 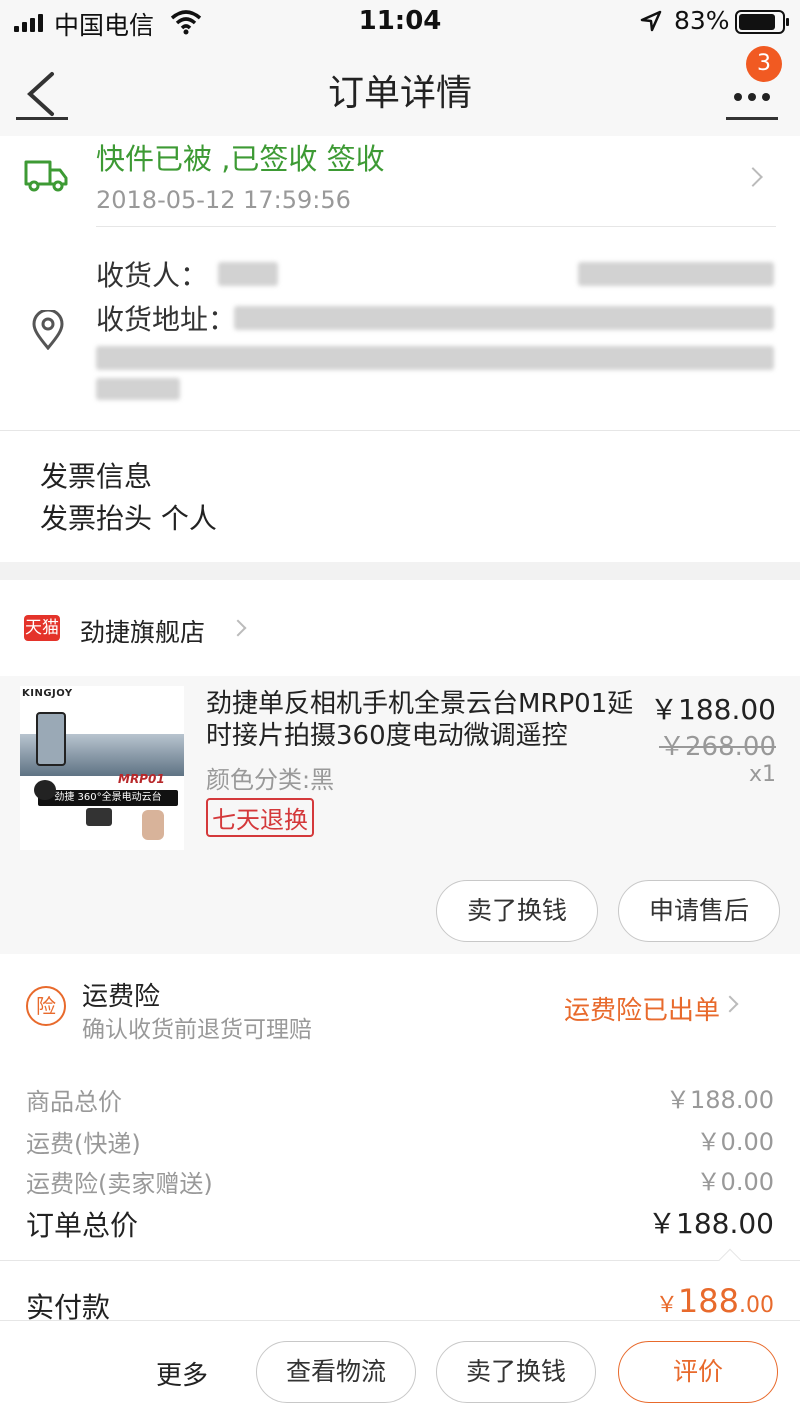 I want to click on invoice-title: 发票信息, so click(x=96, y=476).